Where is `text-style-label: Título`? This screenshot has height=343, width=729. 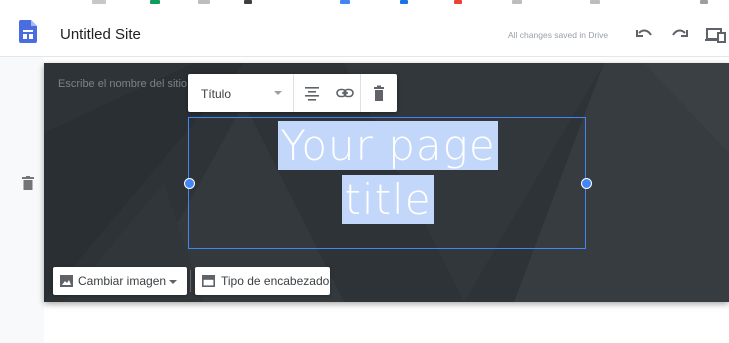
text-style-label: Título is located at coordinates (216, 94).